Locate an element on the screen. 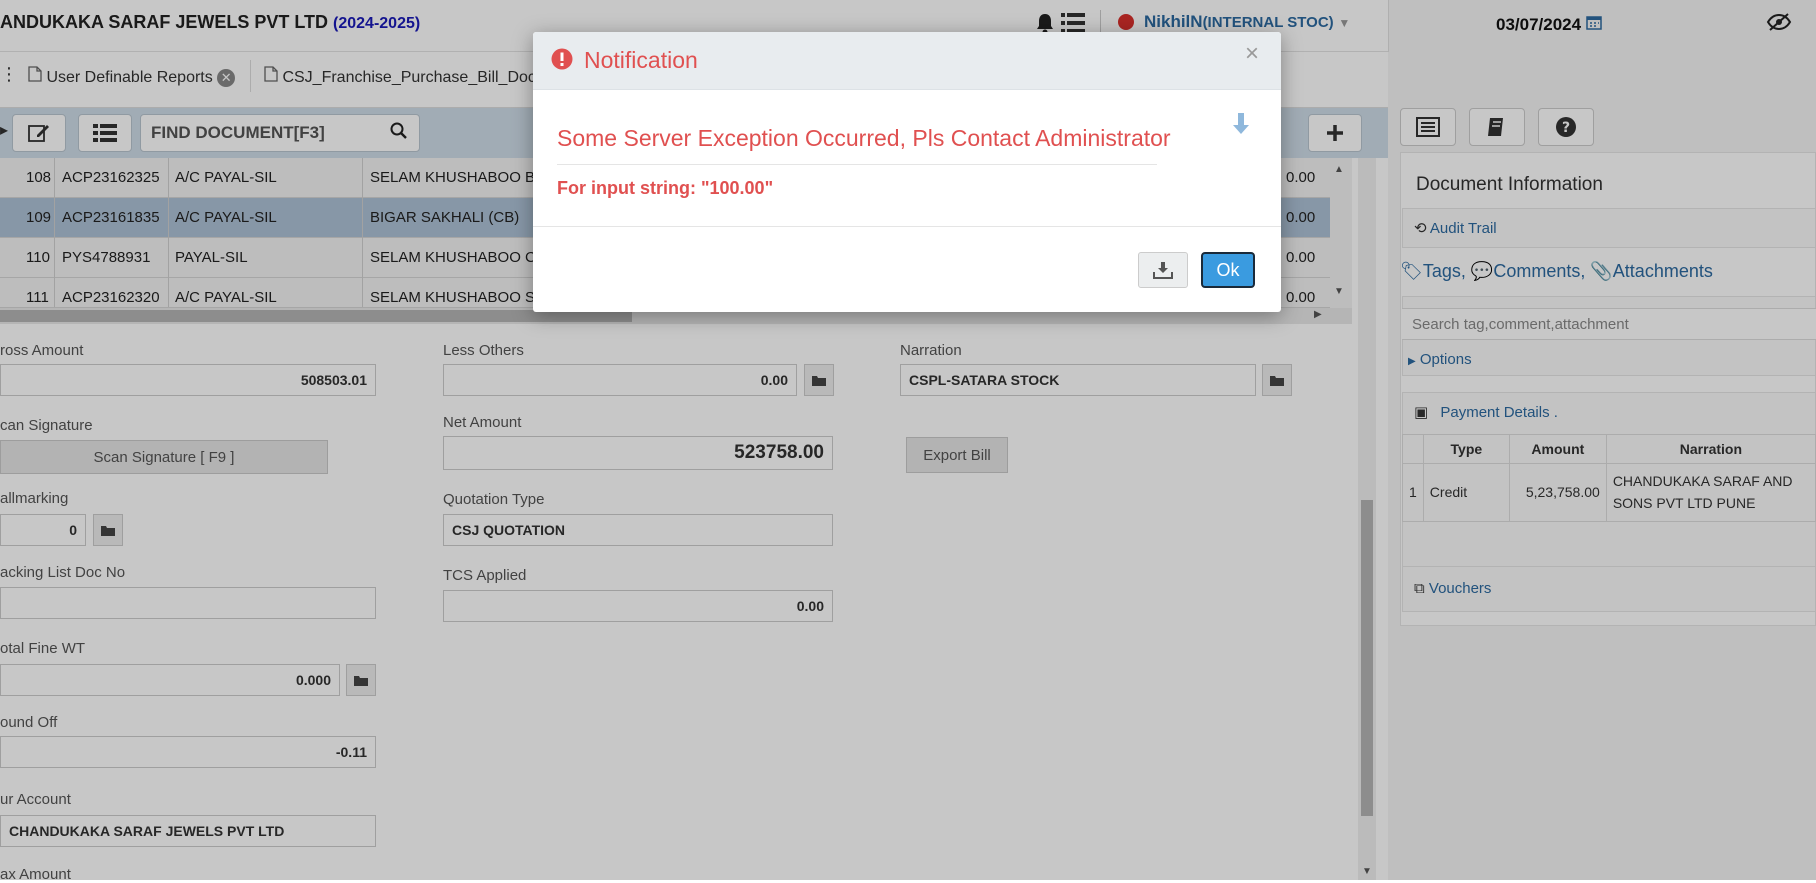 The height and width of the screenshot is (883, 1816). download-icon is located at coordinates (1163, 270).